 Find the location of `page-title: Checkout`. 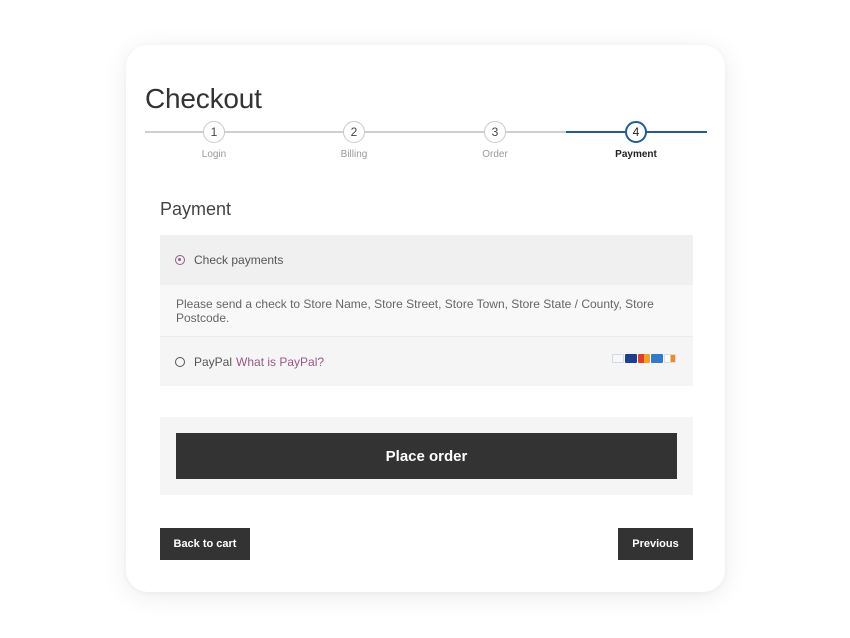

page-title: Checkout is located at coordinates (203, 98).